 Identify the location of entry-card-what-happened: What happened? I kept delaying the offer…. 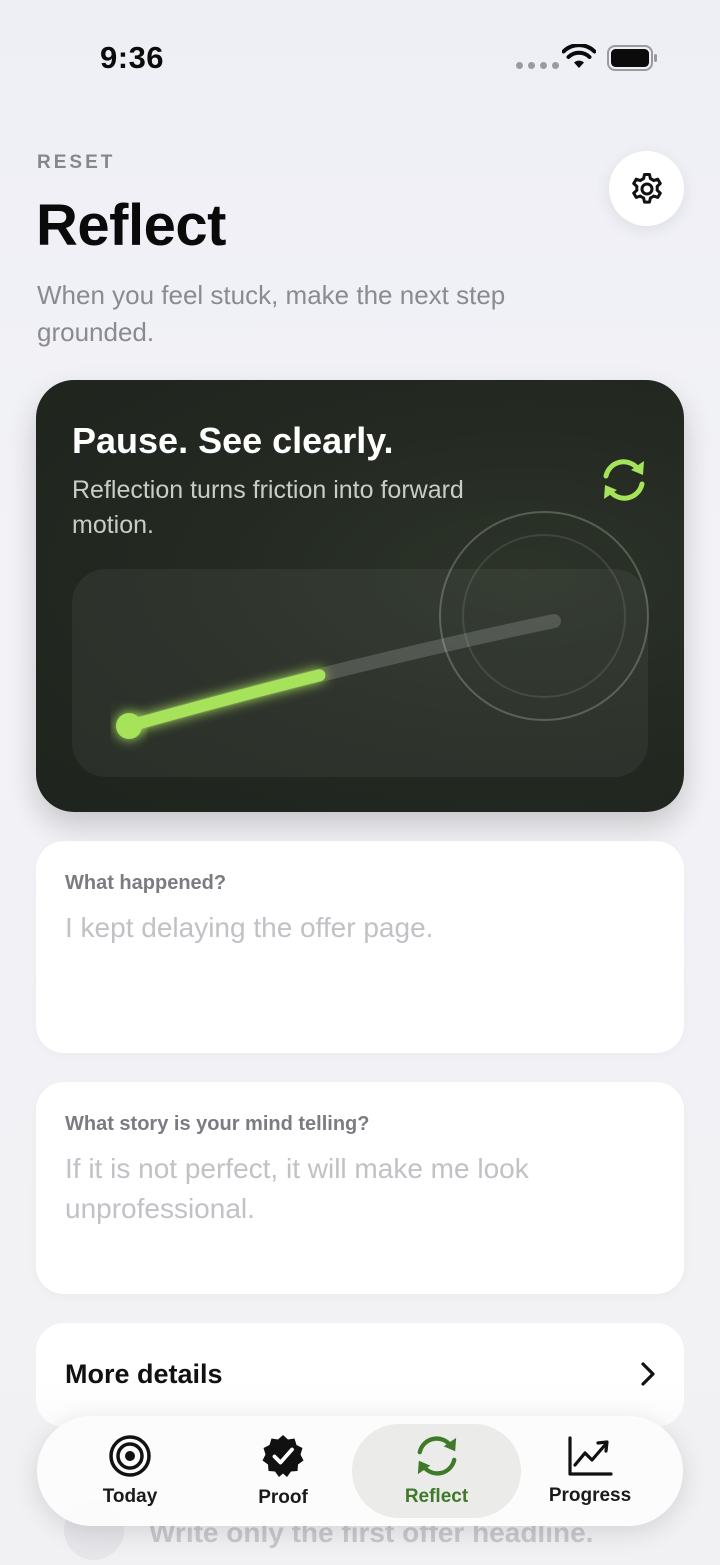
(360, 947).